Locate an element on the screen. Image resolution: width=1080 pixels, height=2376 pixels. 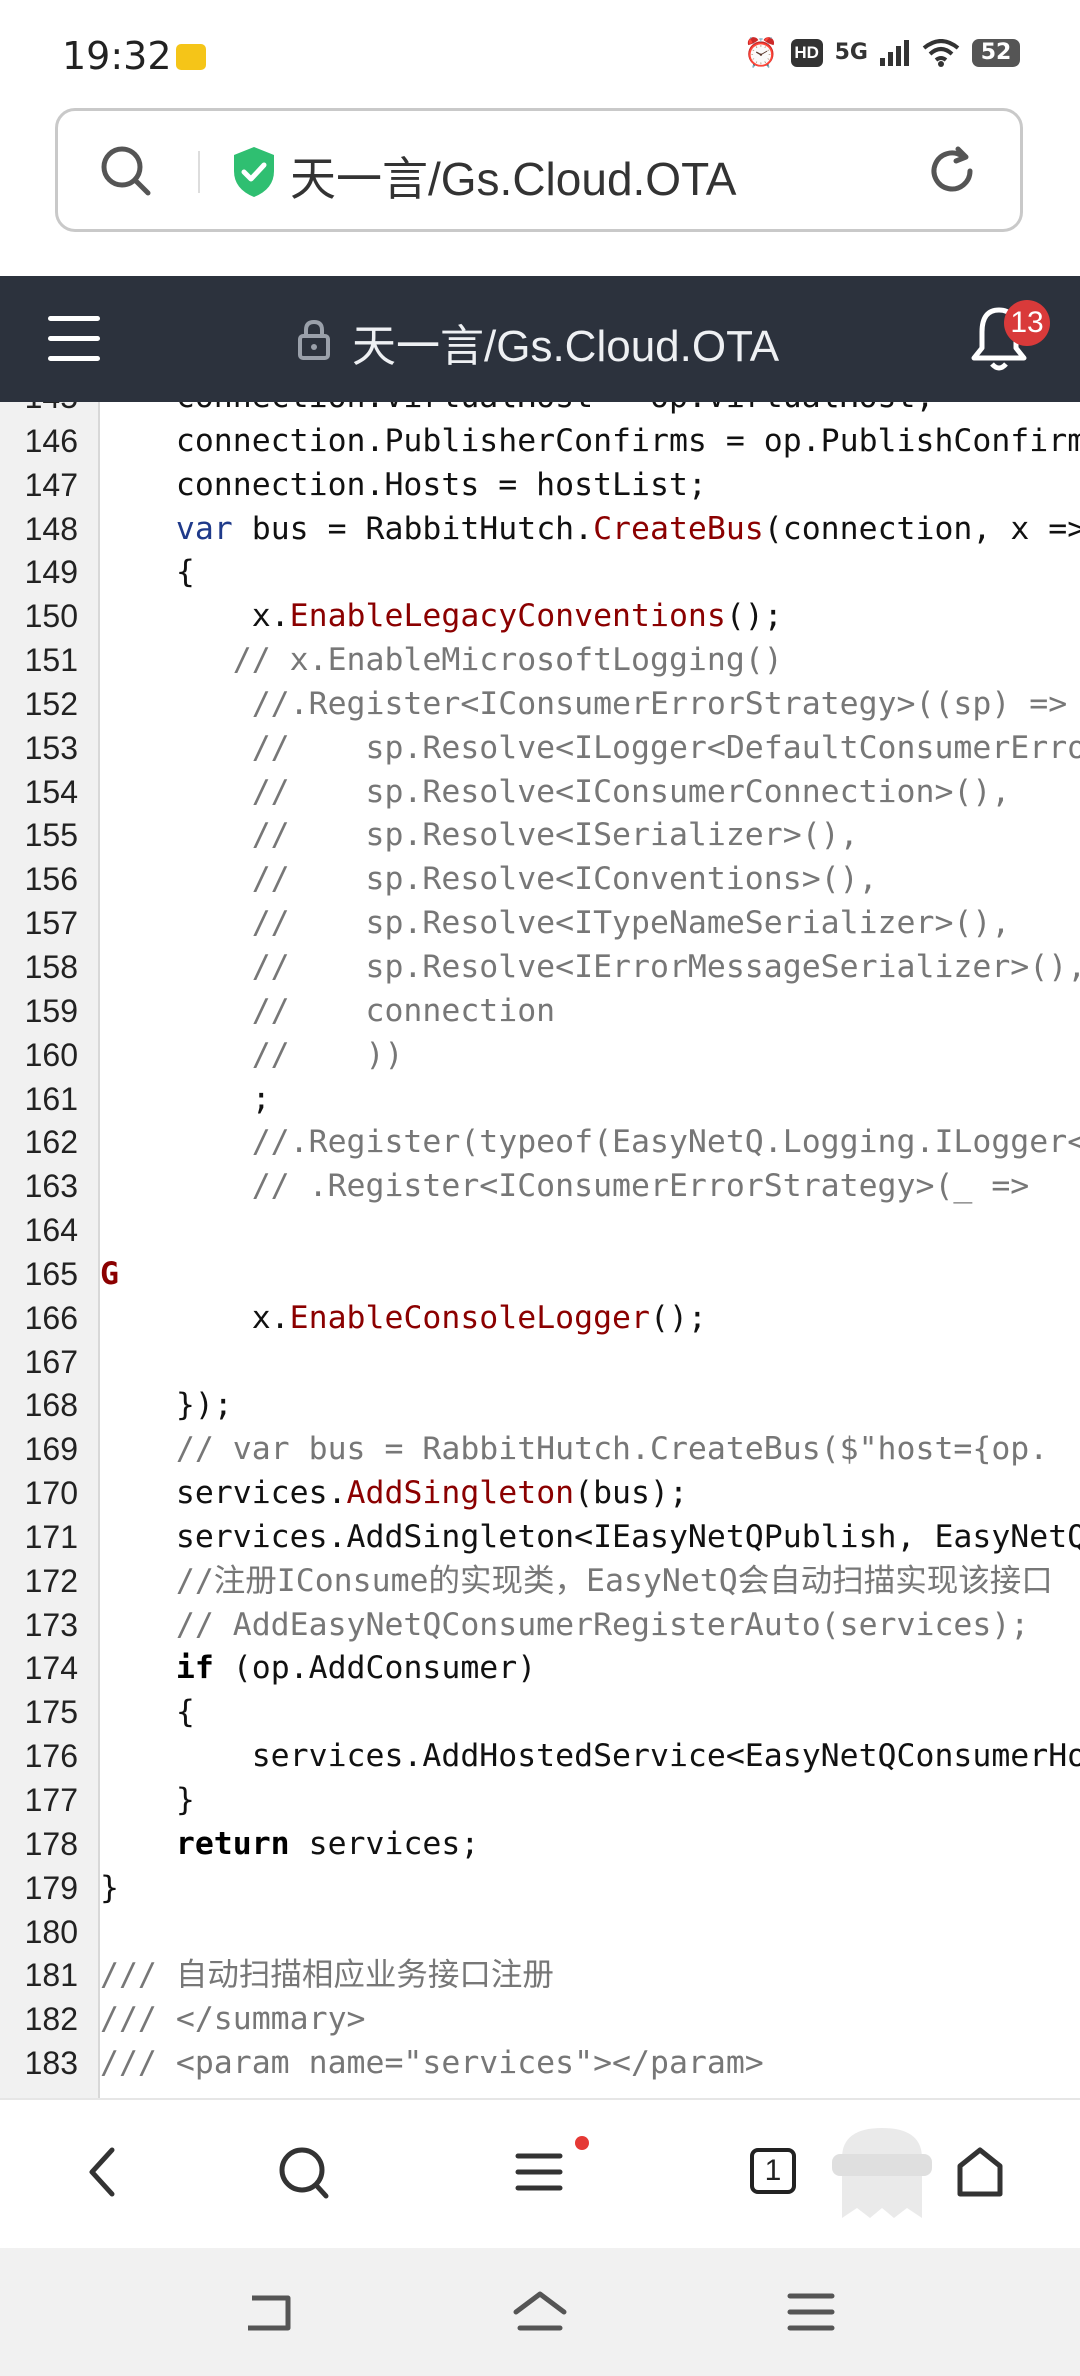
status-icons: ⏰ HD 5G 52 is located at coordinates (882, 52).